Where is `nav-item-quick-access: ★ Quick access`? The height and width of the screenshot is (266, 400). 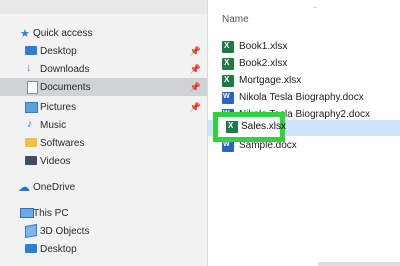 nav-item-quick-access: ★ Quick access is located at coordinates (103, 33).